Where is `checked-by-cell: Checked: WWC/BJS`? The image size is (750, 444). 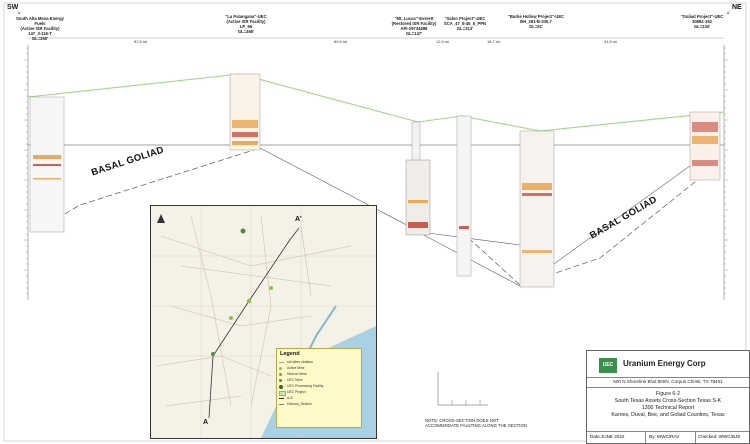 checked-by-cell: Checked: WWC/BJS is located at coordinates (719, 436).